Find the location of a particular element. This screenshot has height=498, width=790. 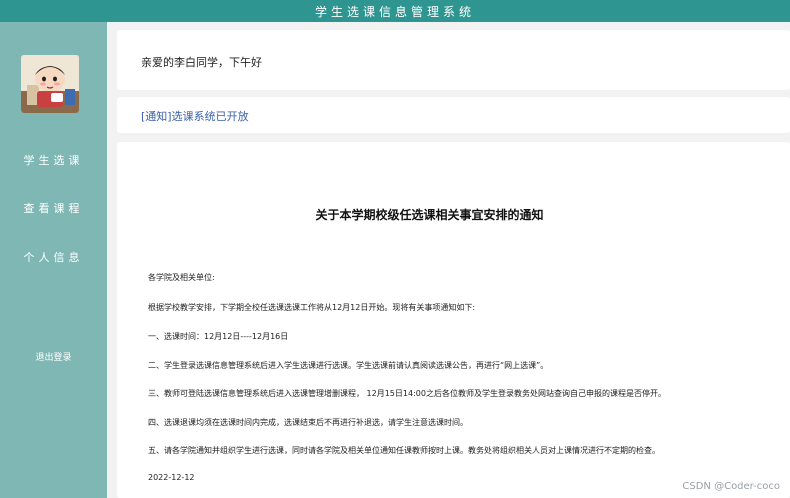

document-line: 一、选课时间：12月12日----12月16日 is located at coordinates (218, 336).